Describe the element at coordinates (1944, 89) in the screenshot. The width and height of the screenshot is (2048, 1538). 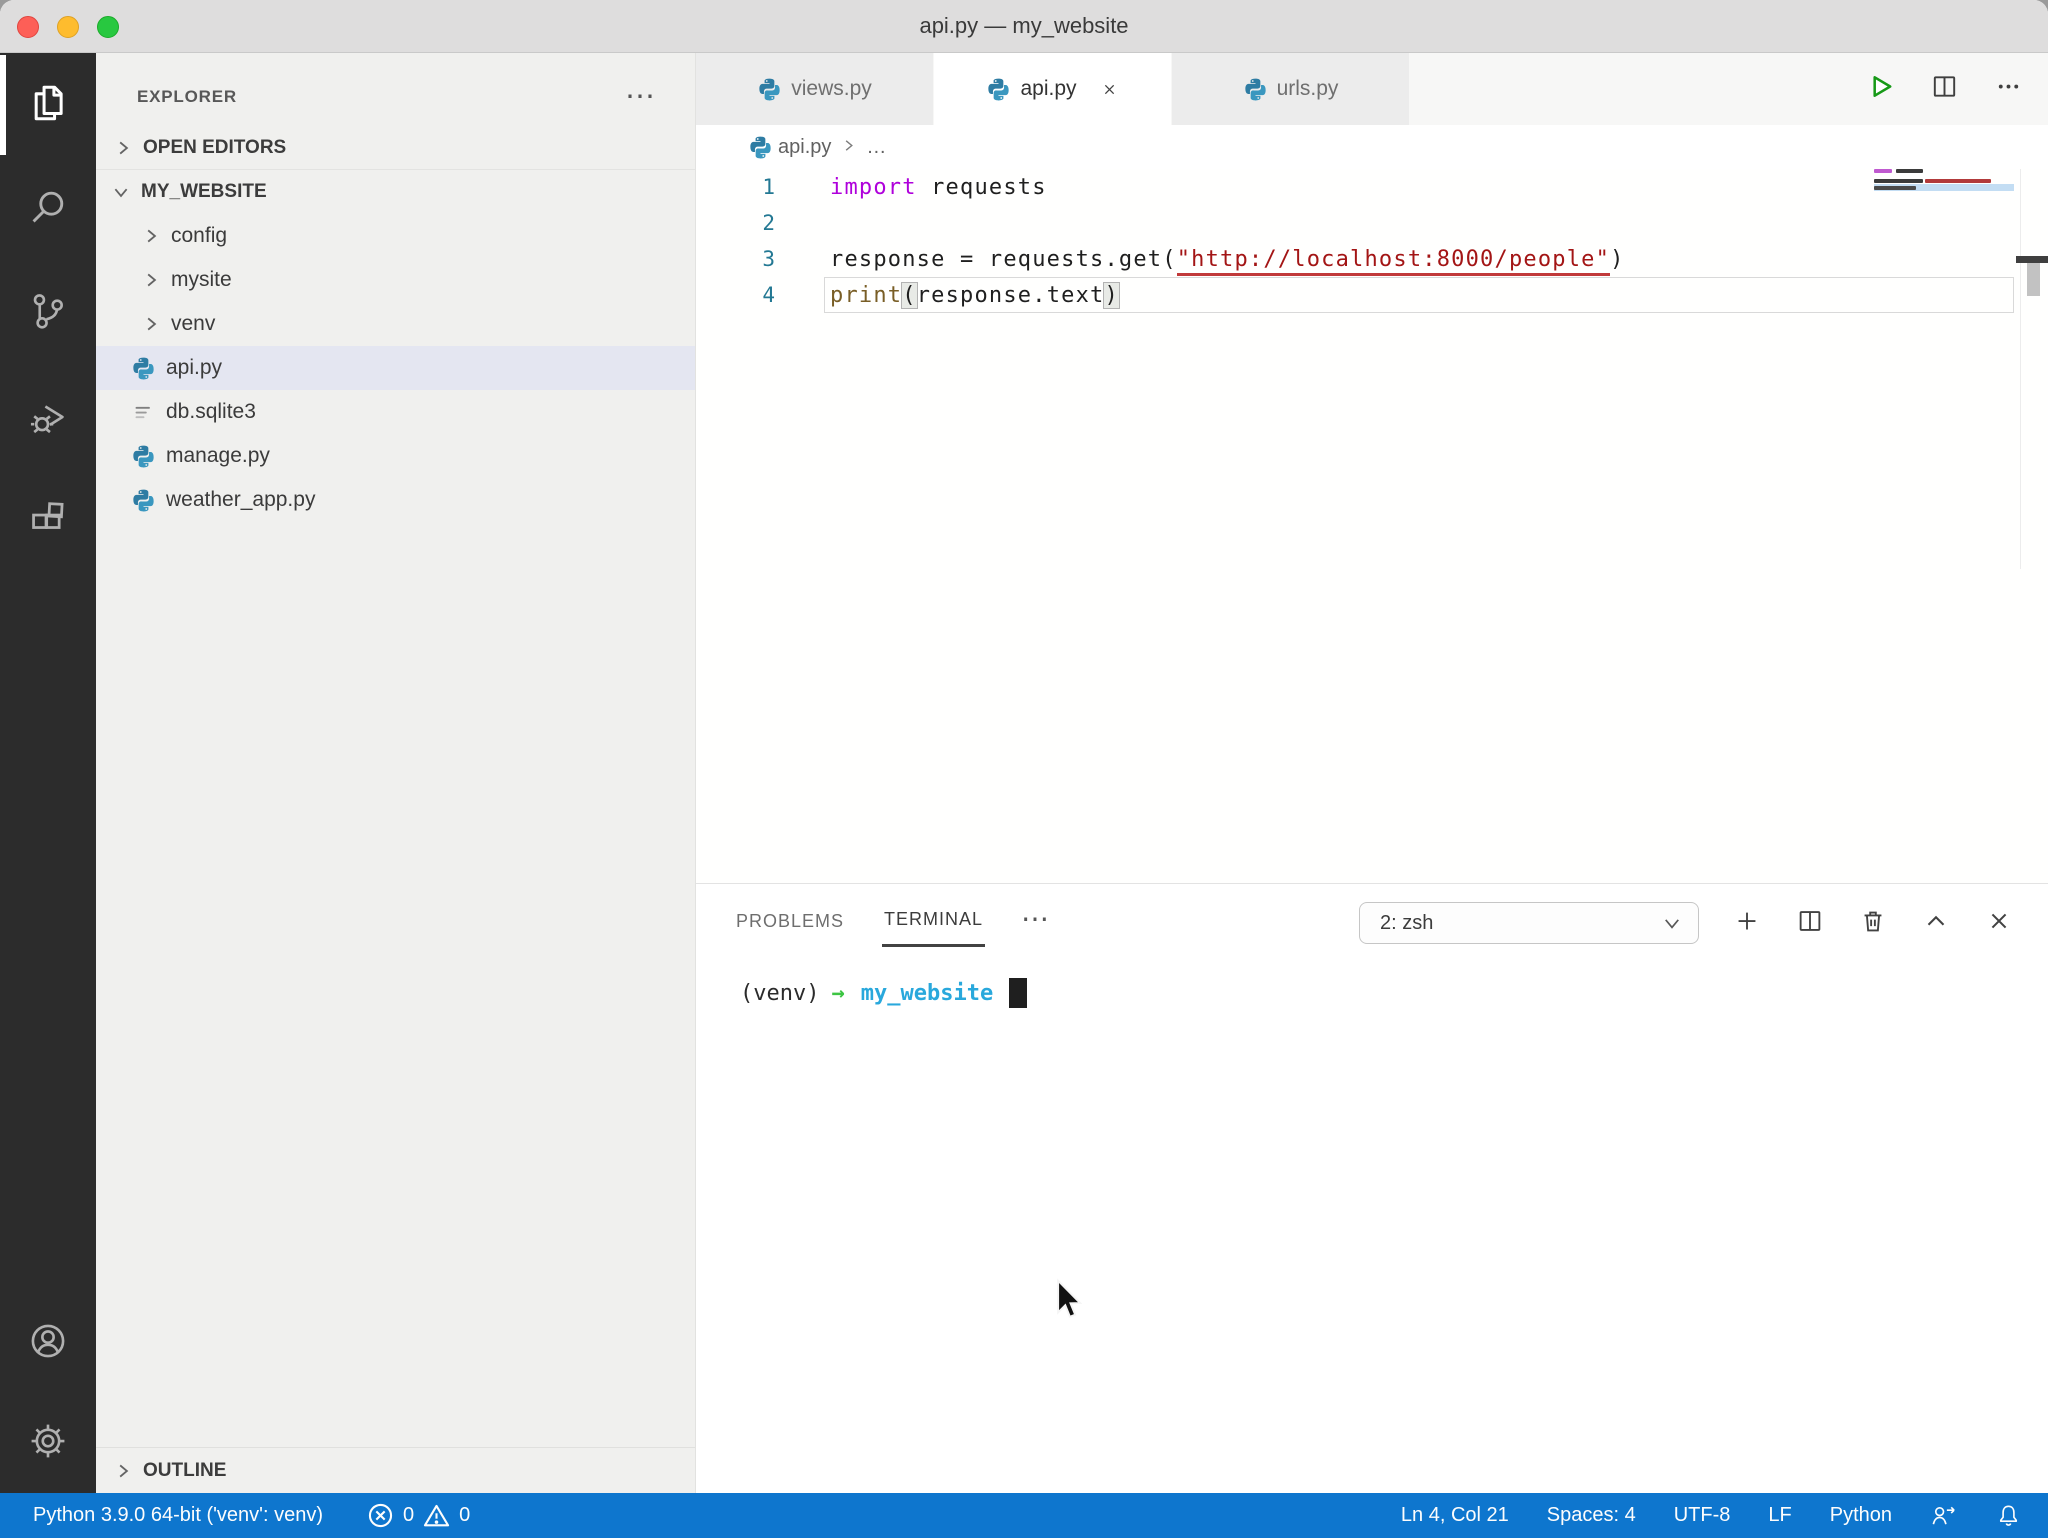
I see `split-editor-button` at that location.